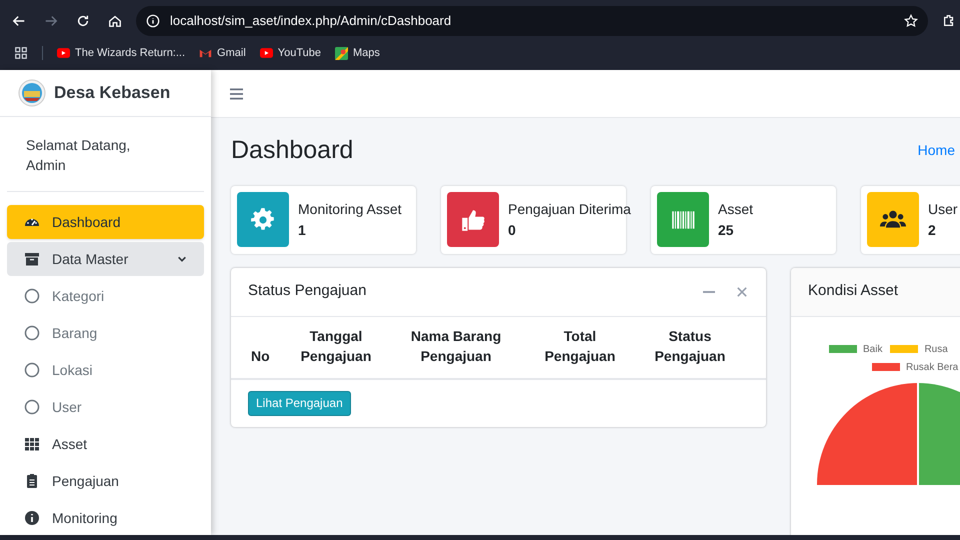 This screenshot has height=540, width=960. Describe the element at coordinates (105, 296) in the screenshot. I see `nav-item: Kategori` at that location.